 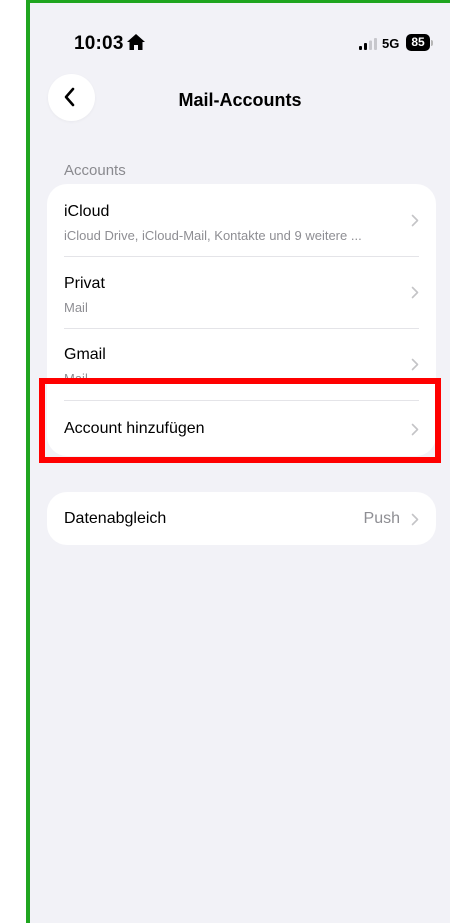 What do you see at coordinates (368, 44) in the screenshot?
I see `signal-icon` at bounding box center [368, 44].